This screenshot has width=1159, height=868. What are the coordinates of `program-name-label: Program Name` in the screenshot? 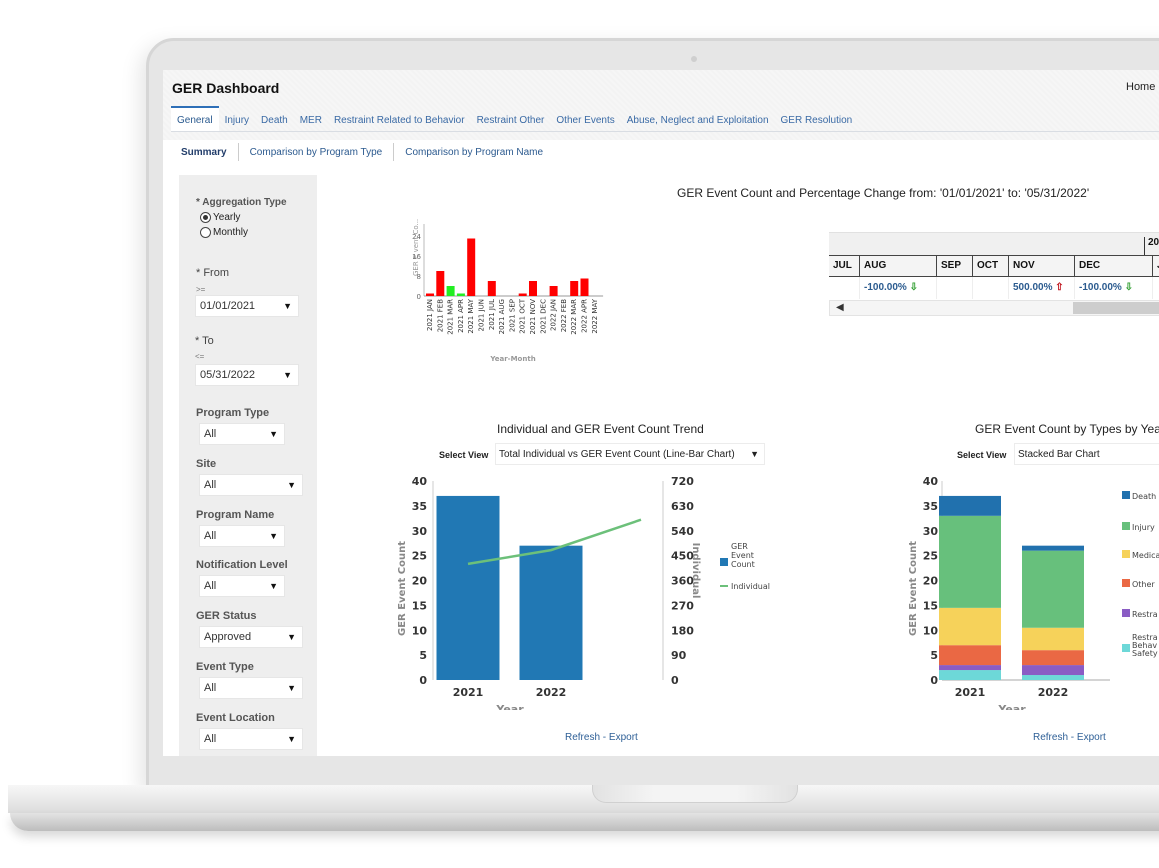 It's located at (235, 515).